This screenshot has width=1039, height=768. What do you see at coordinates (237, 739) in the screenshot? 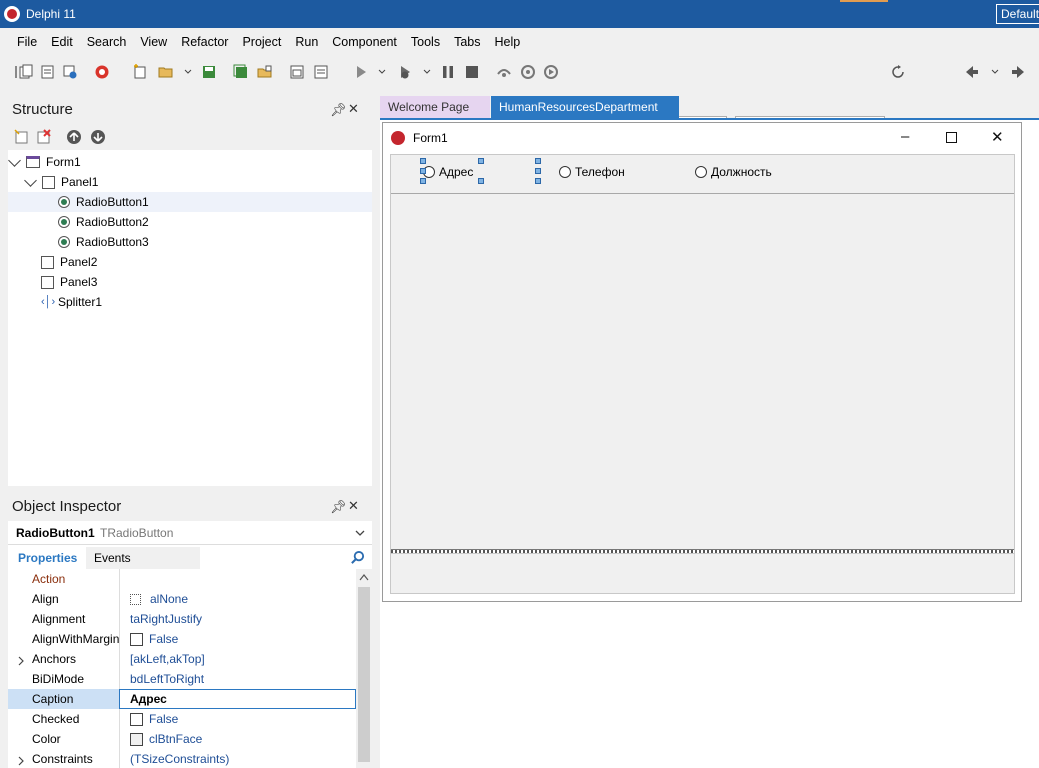
I see `property-value-cell: clBtnFace` at bounding box center [237, 739].